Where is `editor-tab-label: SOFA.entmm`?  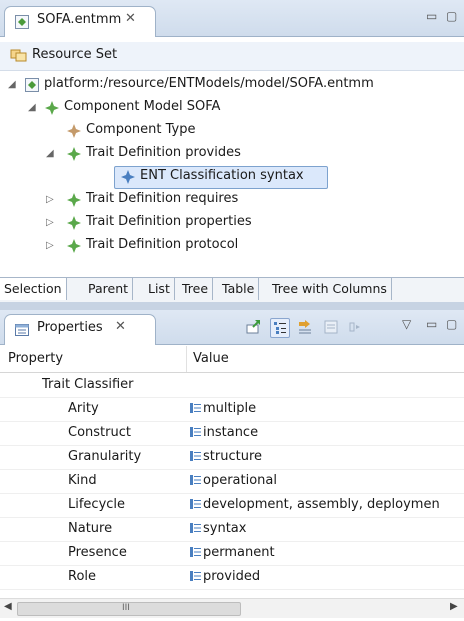 editor-tab-label: SOFA.entmm is located at coordinates (79, 19).